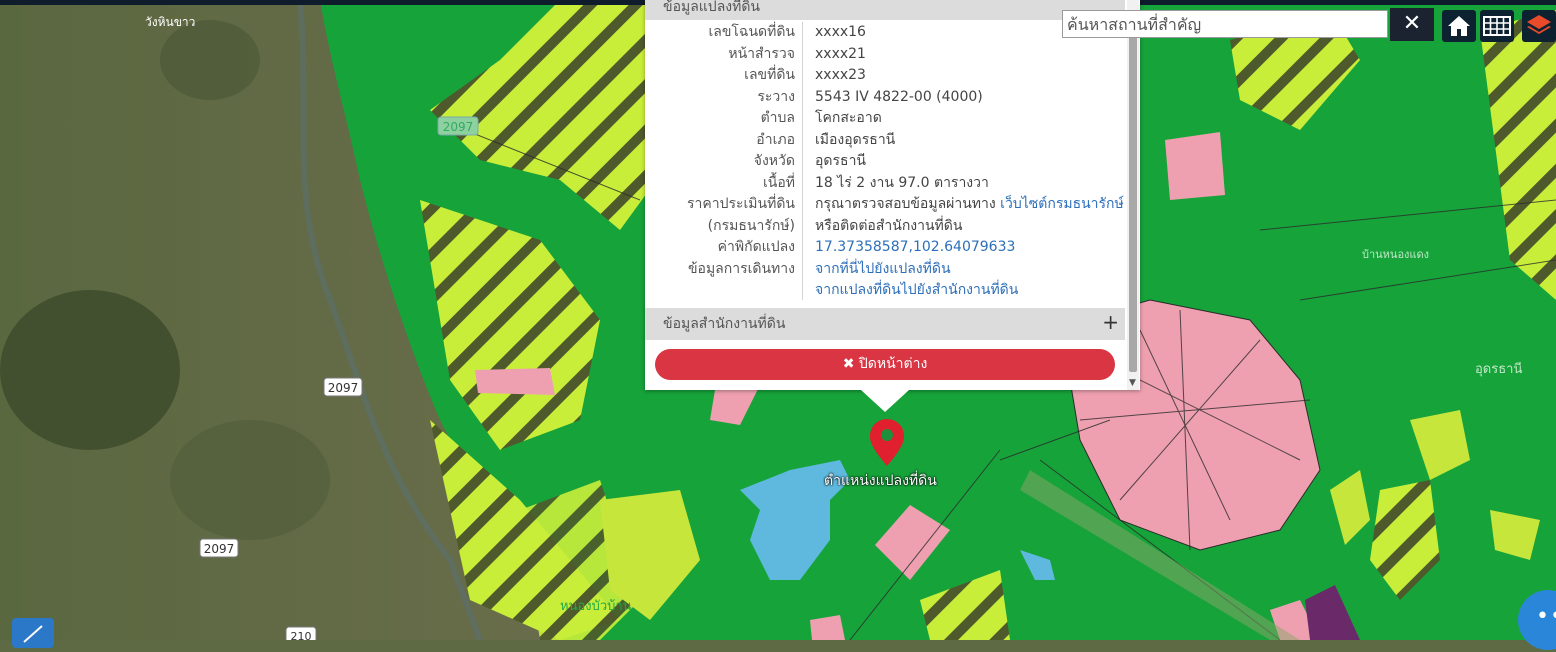 Image resolution: width=1556 pixels, height=652 pixels. I want to click on clear-search-button: ✕, so click(1412, 24).